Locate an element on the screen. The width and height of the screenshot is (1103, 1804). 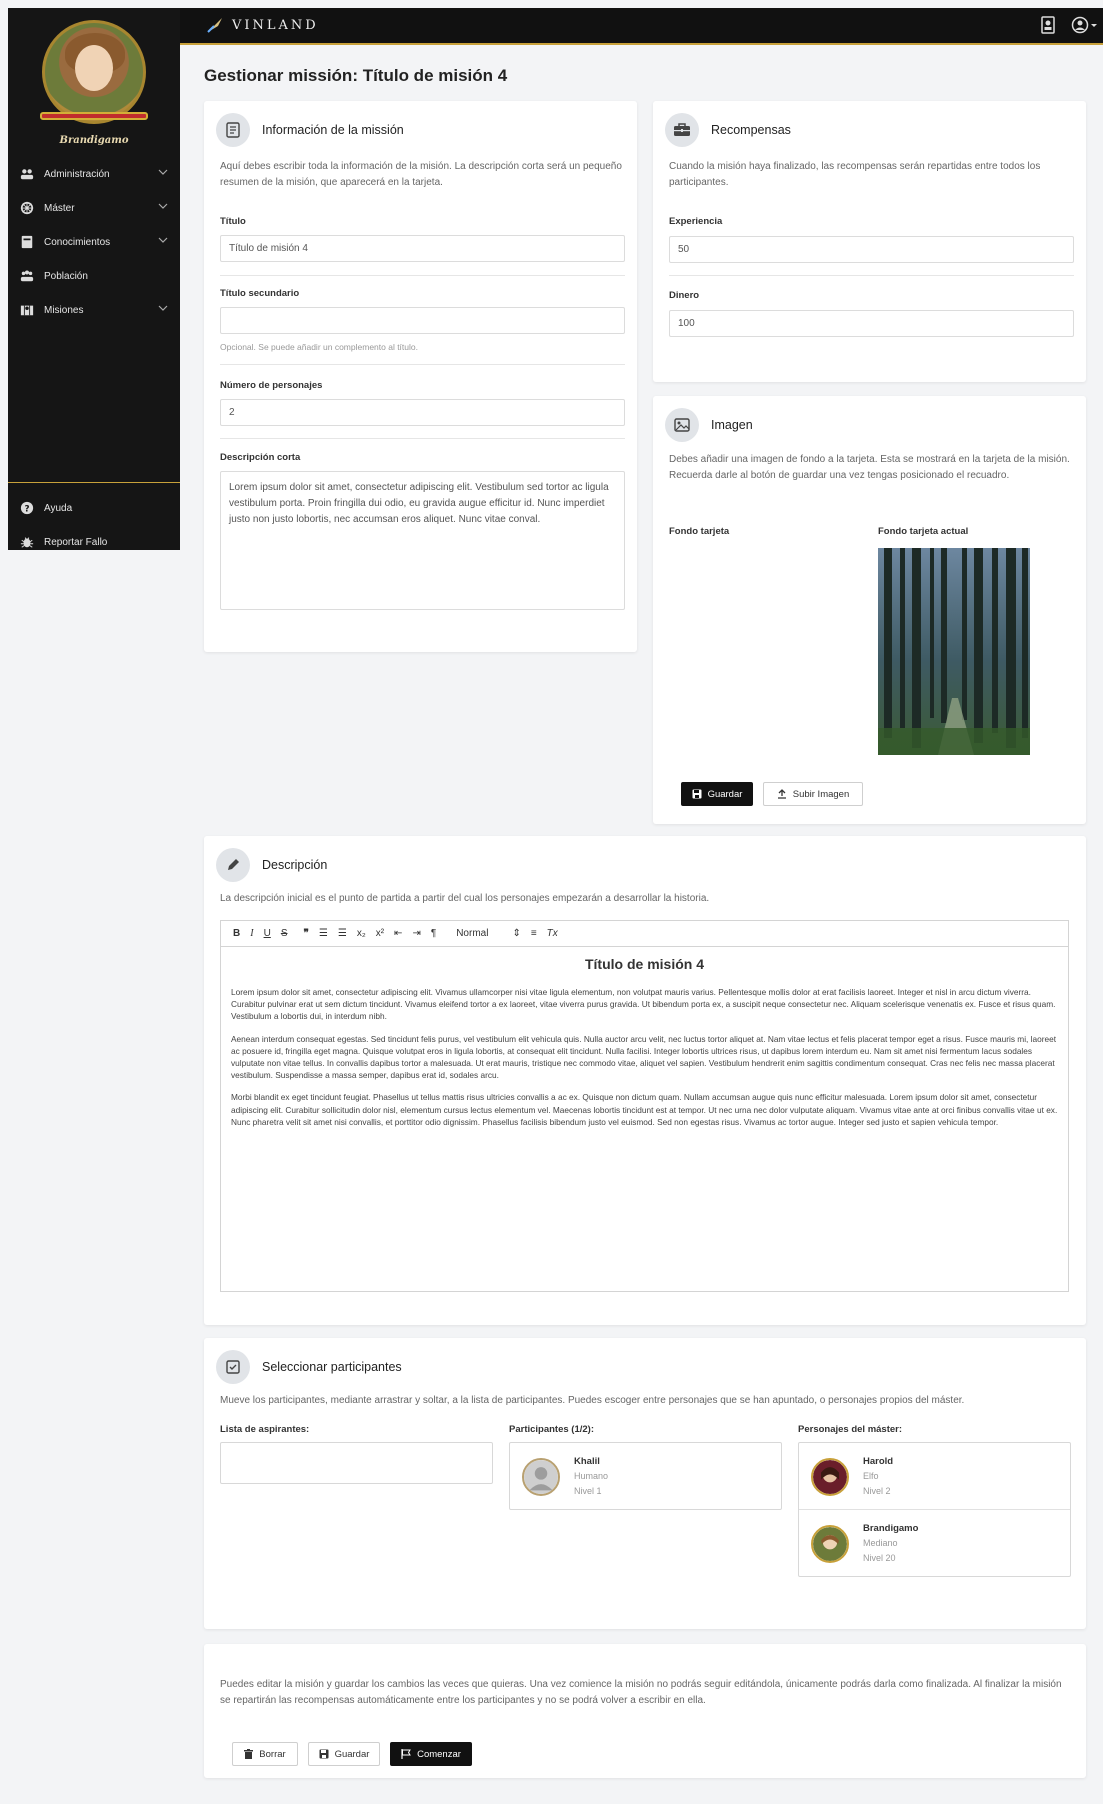
card-title: Recompensas is located at coordinates (751, 130).